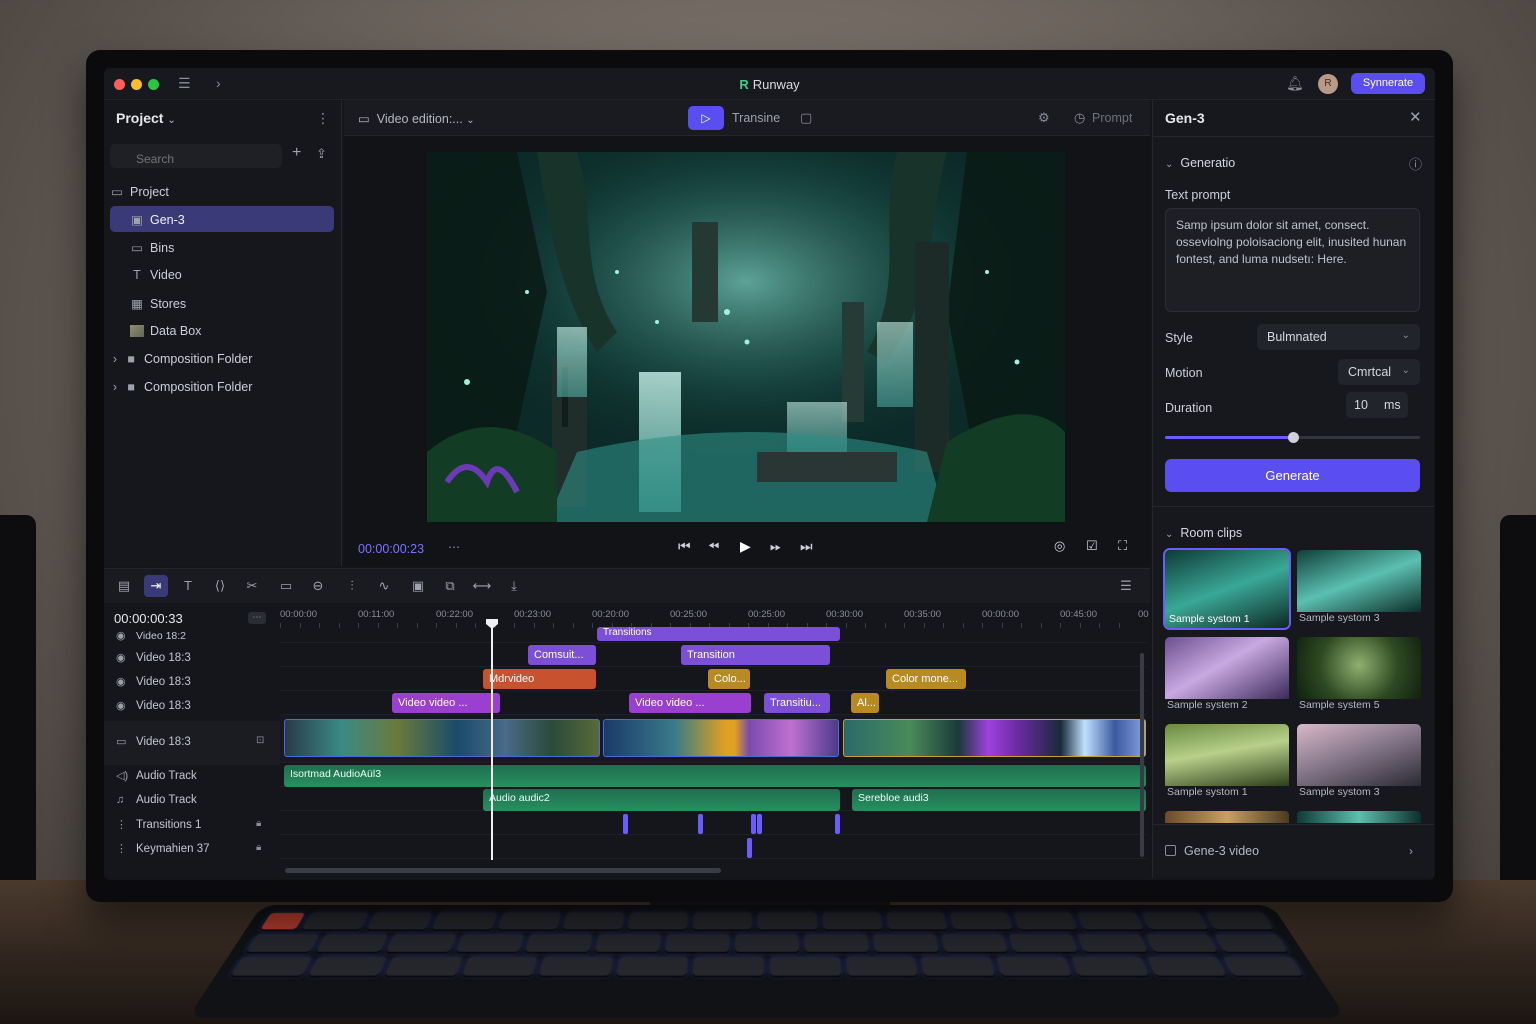 This screenshot has height=1024, width=1536. Describe the element at coordinates (450, 586) in the screenshot. I see `layers-tool-icon: ⧉` at that location.